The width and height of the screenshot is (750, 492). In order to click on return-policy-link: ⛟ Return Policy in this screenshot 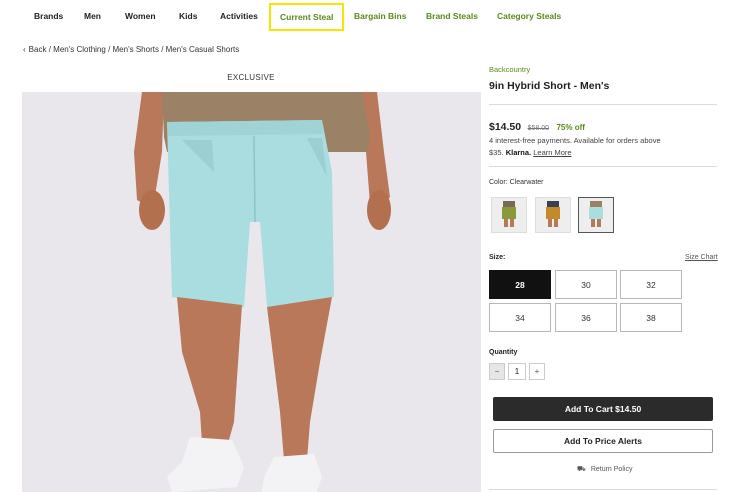, I will do `click(604, 469)`.